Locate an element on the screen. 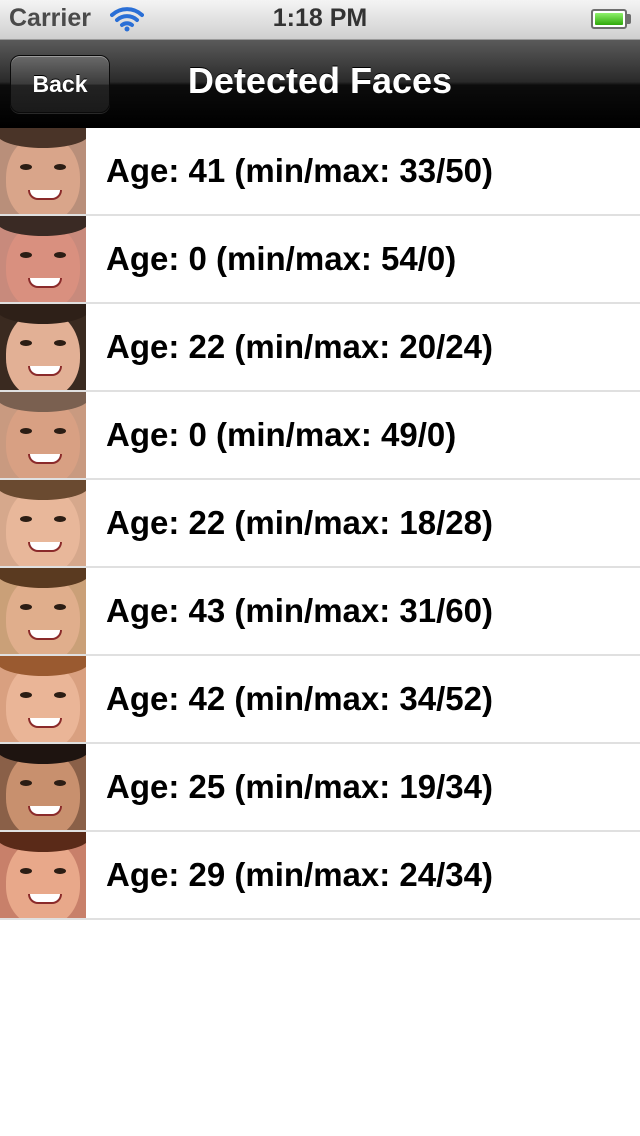 Image resolution: width=640 pixels, height=1136 pixels. face-row: Age: 29 (min/max: 24/34) is located at coordinates (320, 876).